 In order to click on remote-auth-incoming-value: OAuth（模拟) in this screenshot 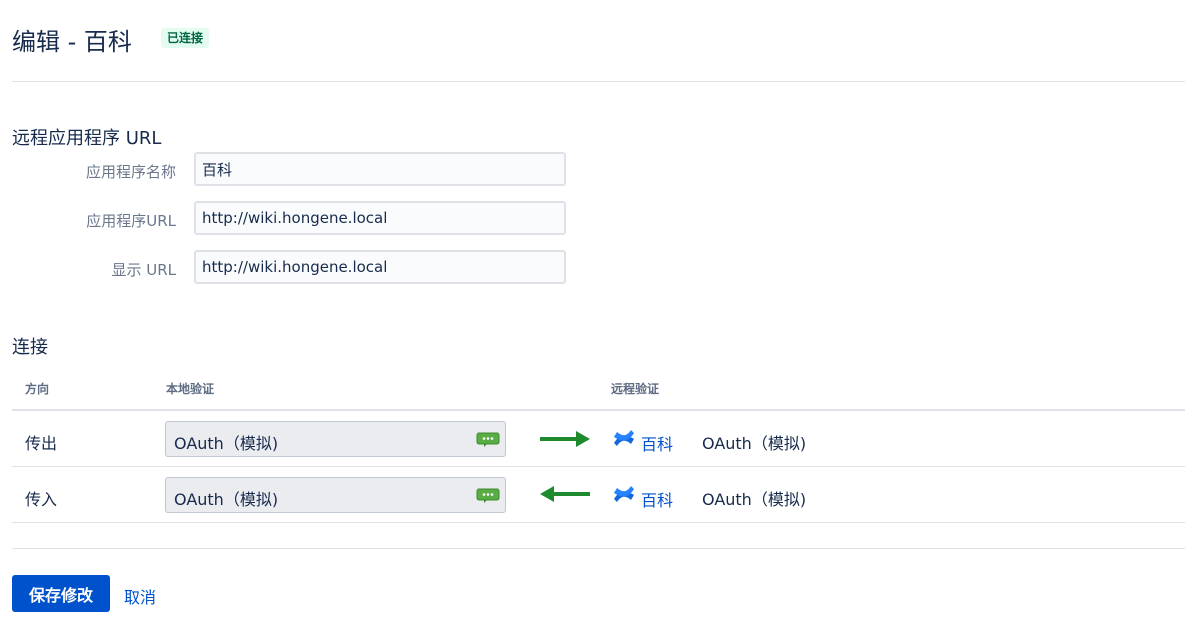, I will do `click(754, 499)`.